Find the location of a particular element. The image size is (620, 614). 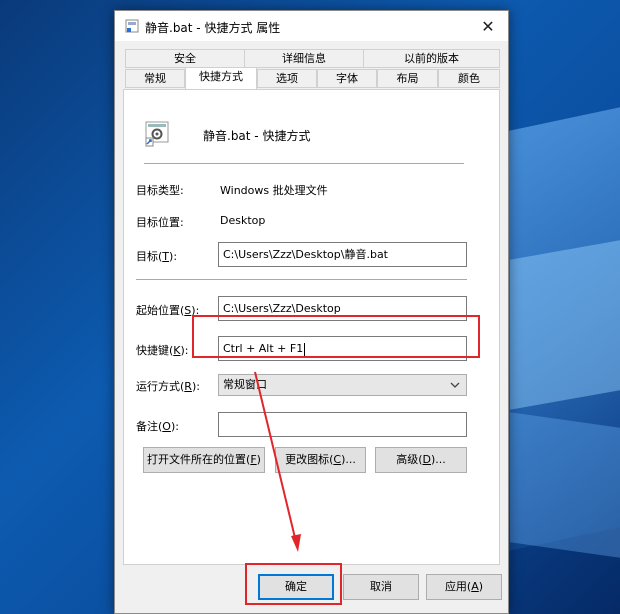

target-label: 目标(T): is located at coordinates (157, 256).